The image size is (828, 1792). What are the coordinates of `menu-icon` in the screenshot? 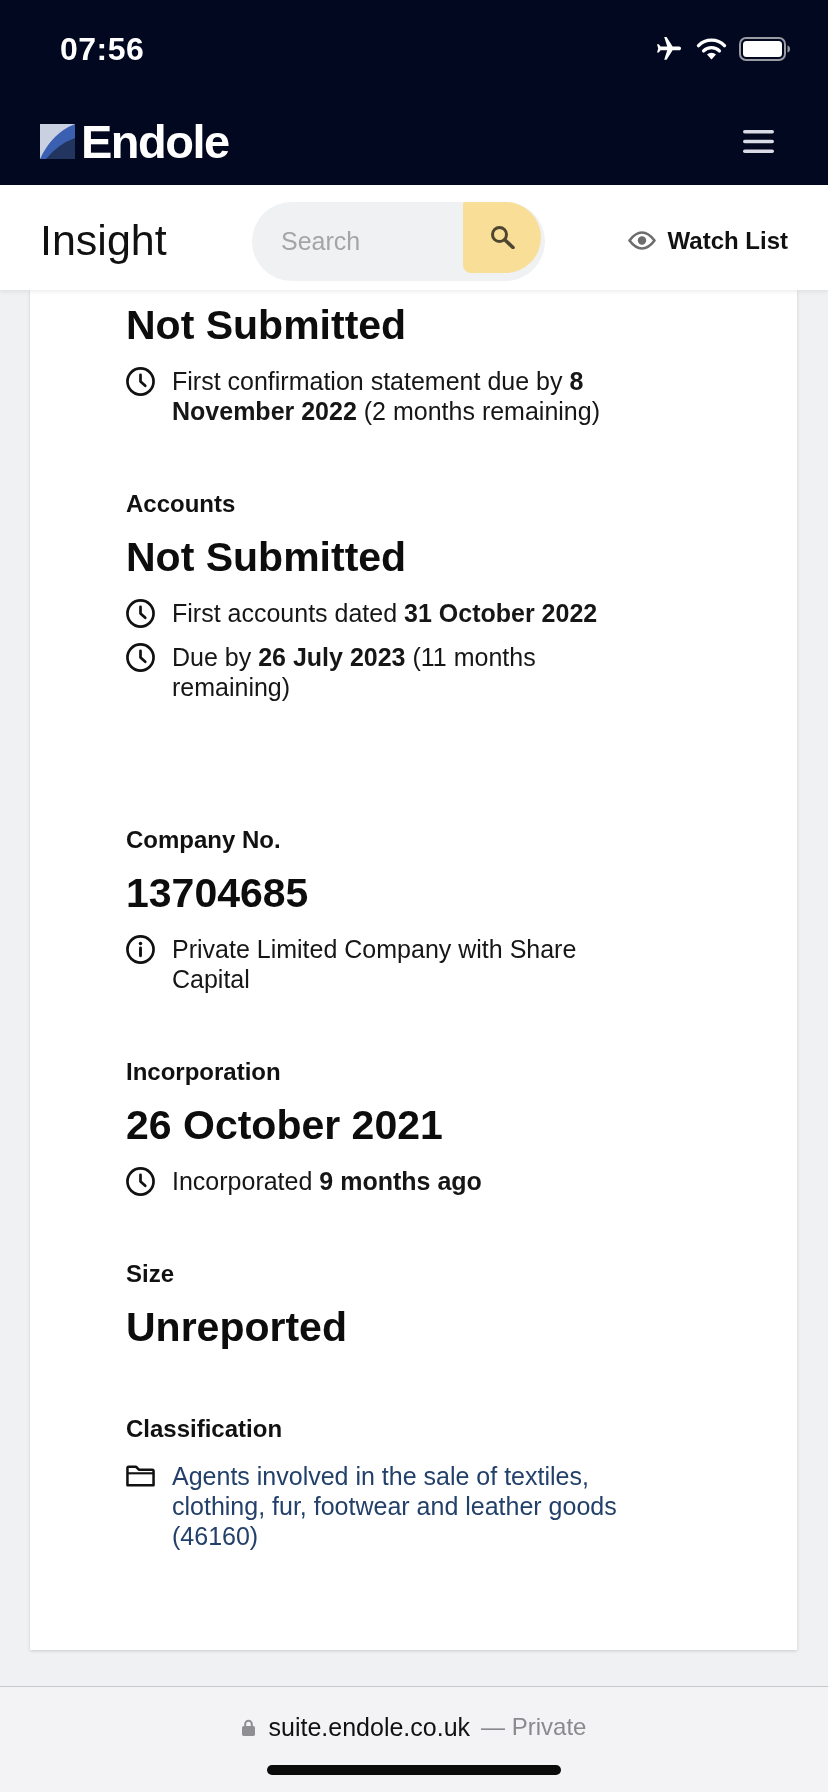 It's located at (758, 141).